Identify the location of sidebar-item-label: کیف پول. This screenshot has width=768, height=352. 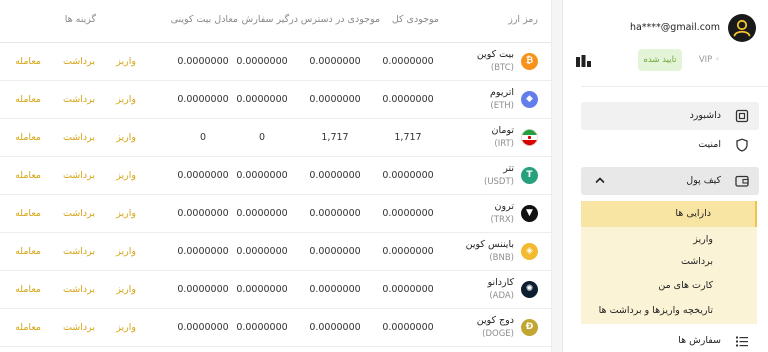
(703, 180).